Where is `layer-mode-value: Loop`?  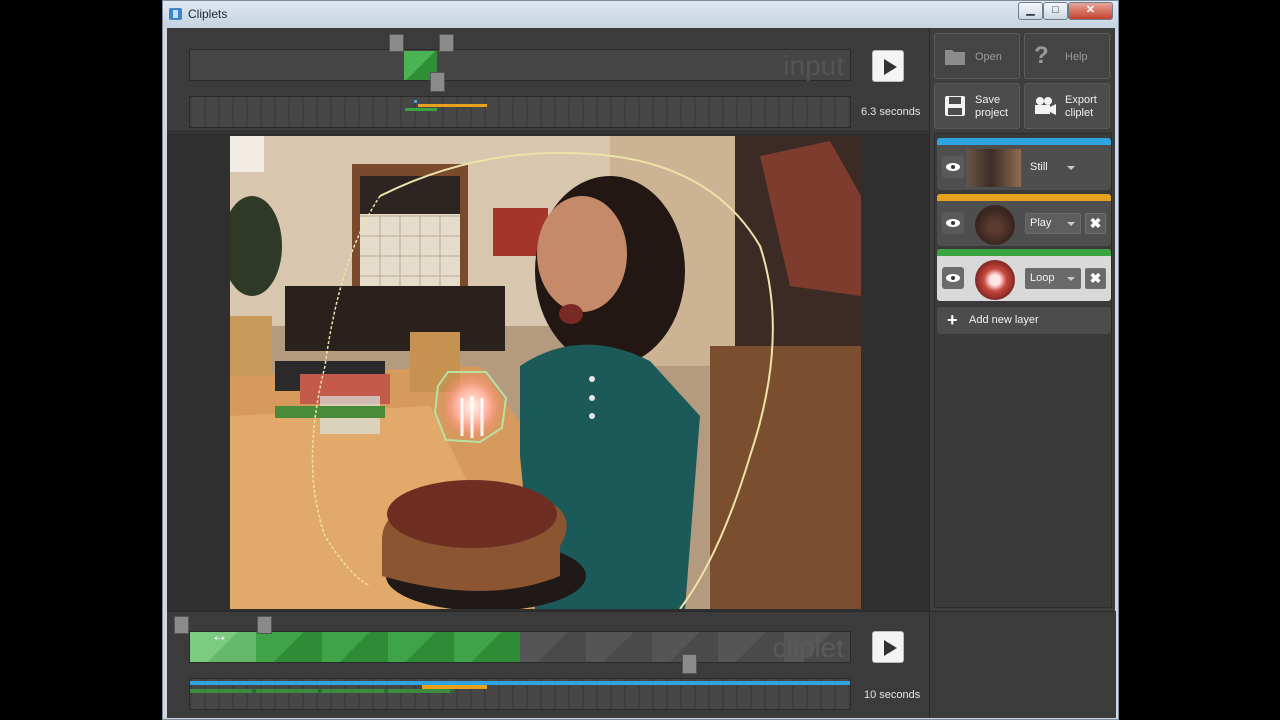 layer-mode-value: Loop is located at coordinates (1042, 278).